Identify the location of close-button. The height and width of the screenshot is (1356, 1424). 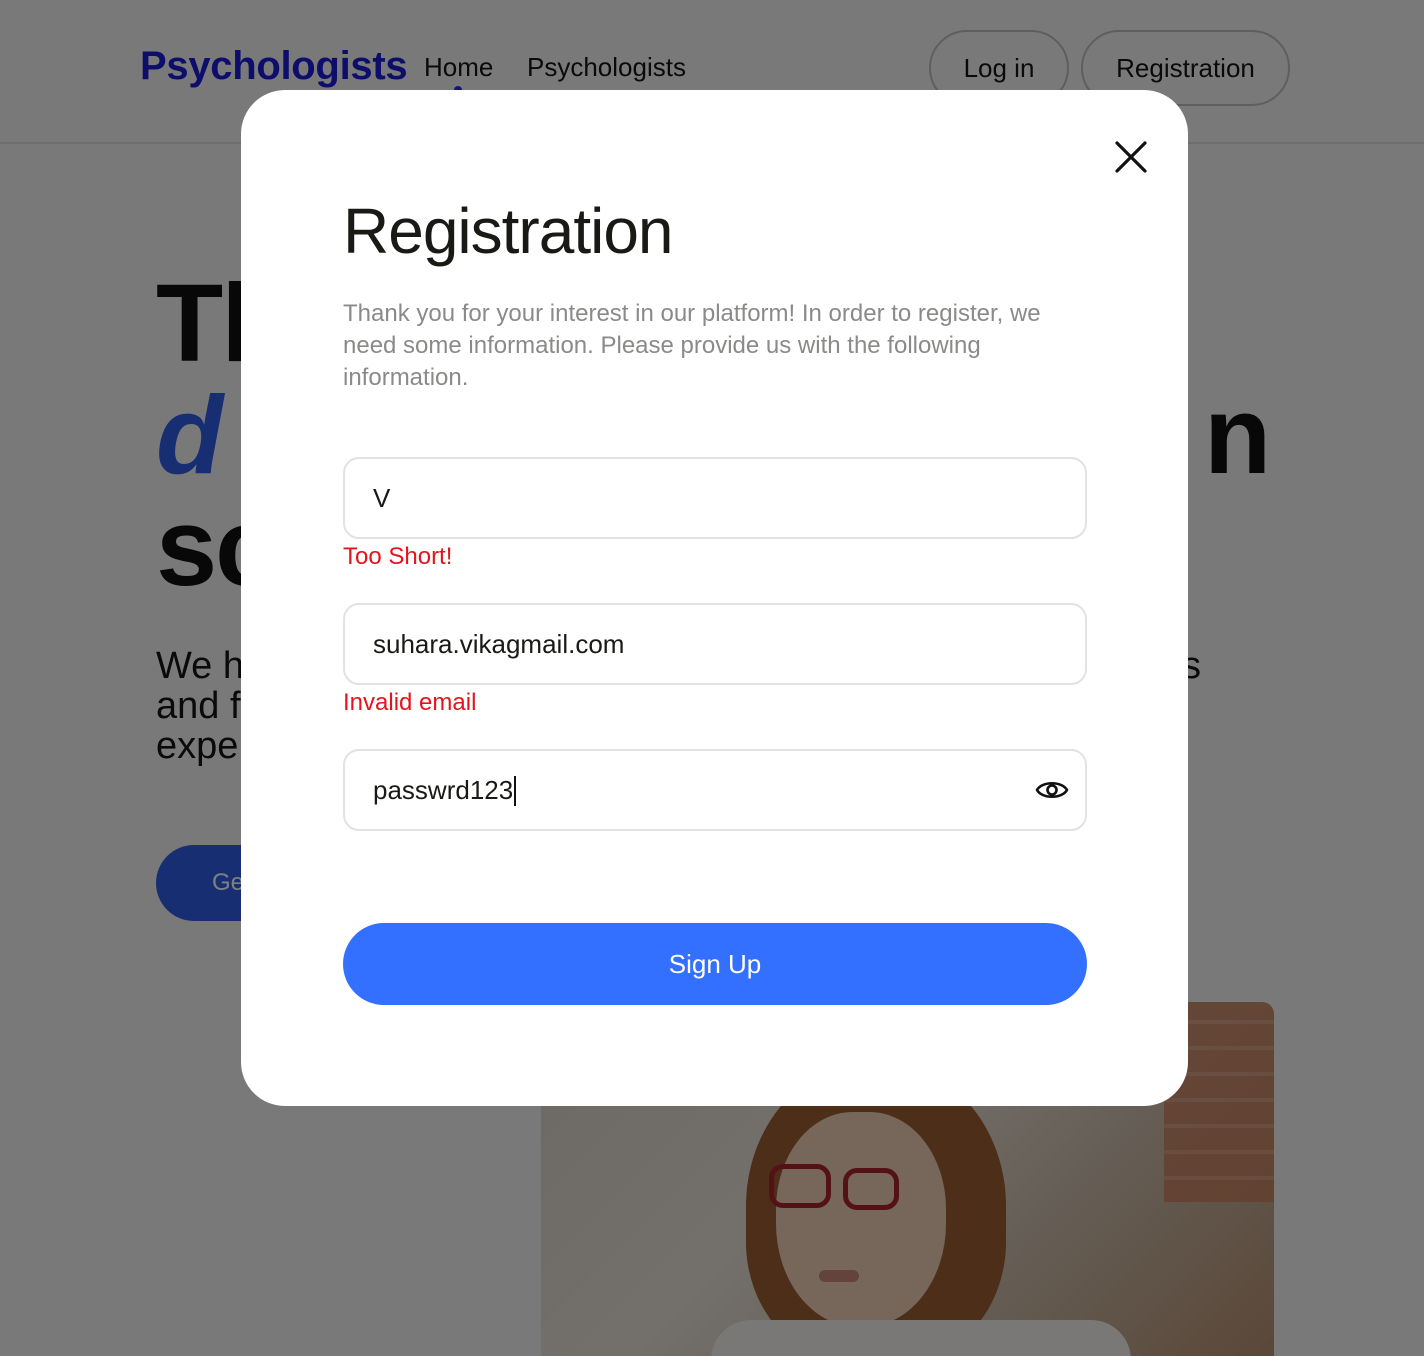
(1131, 157).